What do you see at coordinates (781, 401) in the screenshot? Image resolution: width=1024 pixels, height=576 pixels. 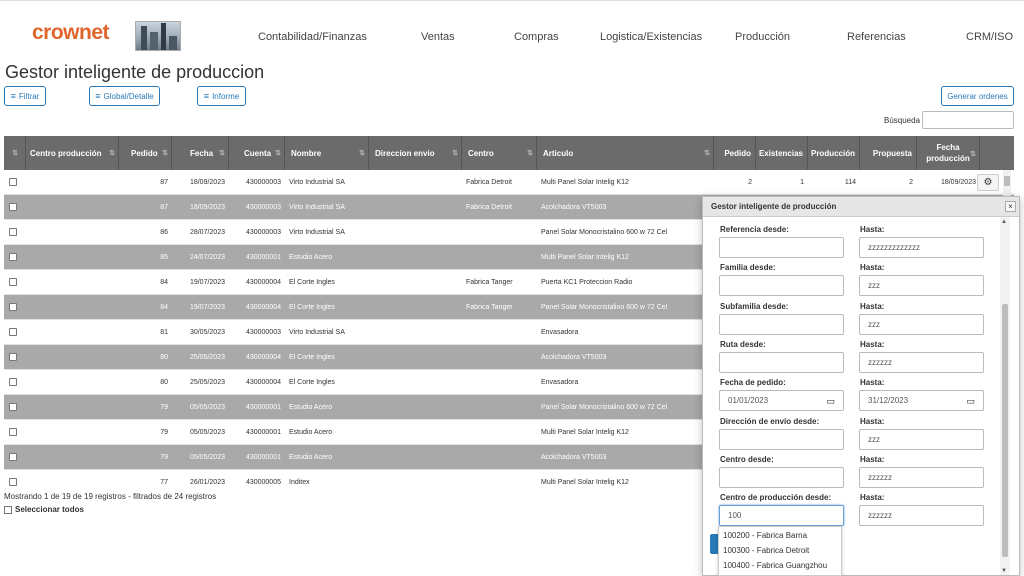 I see `from-input: 01/01/2023 ▭` at bounding box center [781, 401].